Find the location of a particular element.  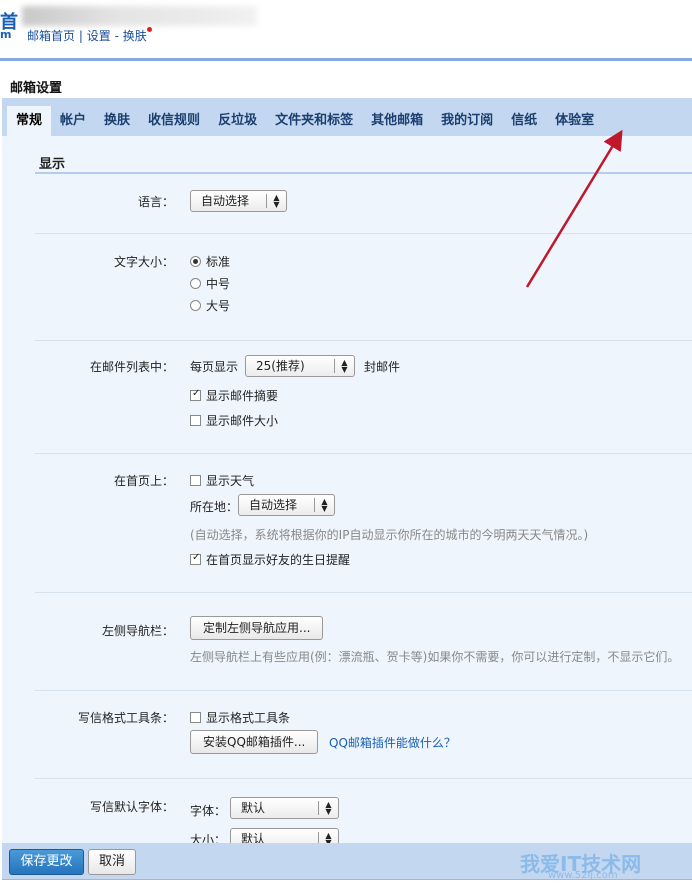

annotation-arrow-icon is located at coordinates (574, 208).